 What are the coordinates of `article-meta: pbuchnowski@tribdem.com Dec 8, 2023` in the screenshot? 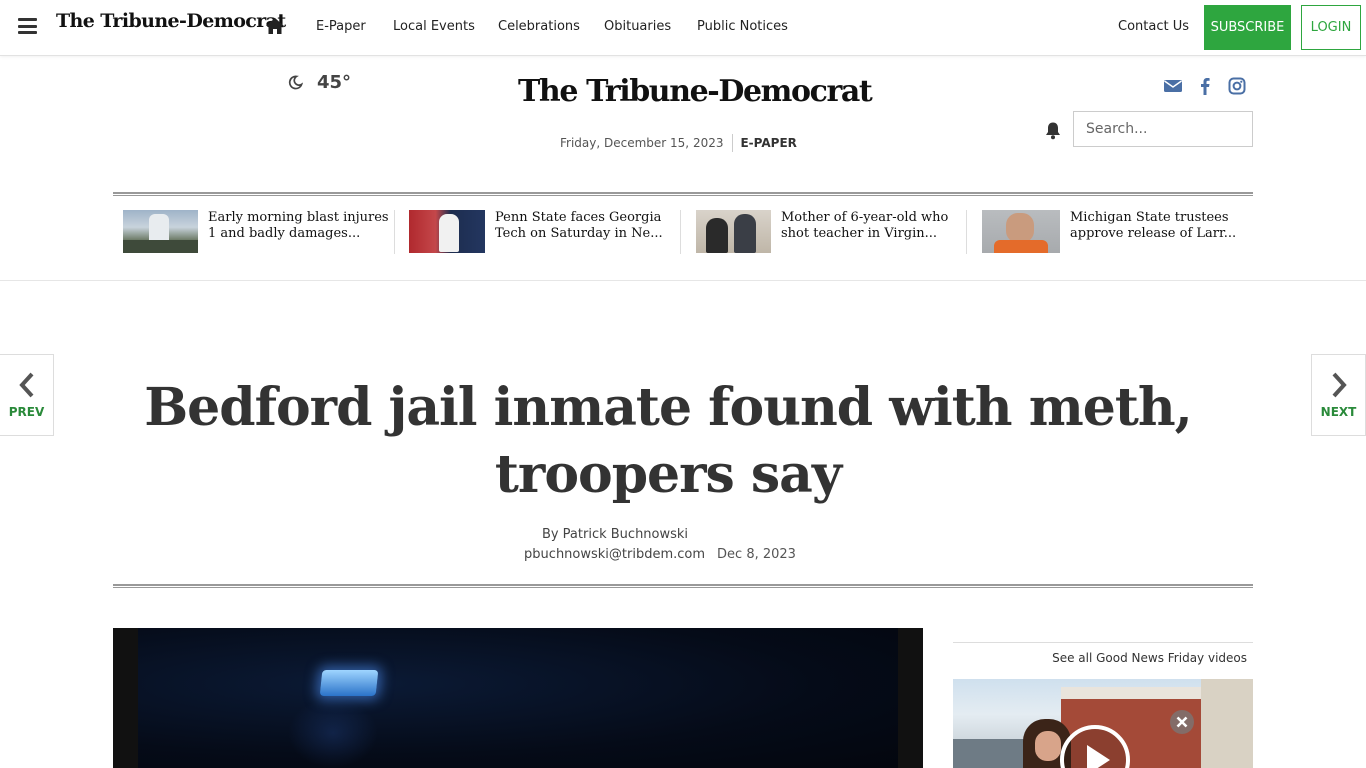 It's located at (671, 554).